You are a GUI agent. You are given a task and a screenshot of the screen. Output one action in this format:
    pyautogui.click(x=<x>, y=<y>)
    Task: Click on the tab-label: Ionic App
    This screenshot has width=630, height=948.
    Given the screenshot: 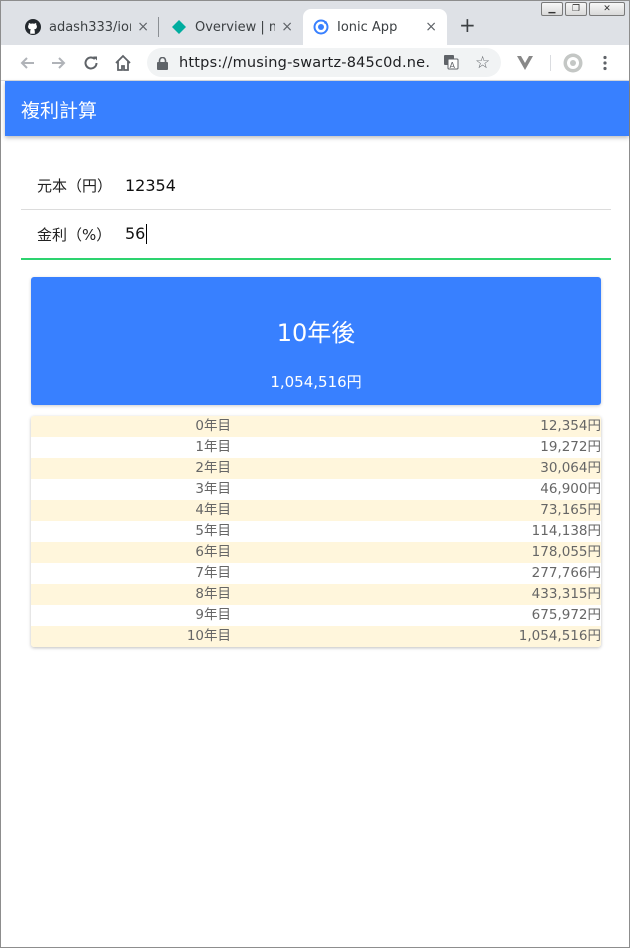 What is the action you would take?
    pyautogui.click(x=367, y=27)
    